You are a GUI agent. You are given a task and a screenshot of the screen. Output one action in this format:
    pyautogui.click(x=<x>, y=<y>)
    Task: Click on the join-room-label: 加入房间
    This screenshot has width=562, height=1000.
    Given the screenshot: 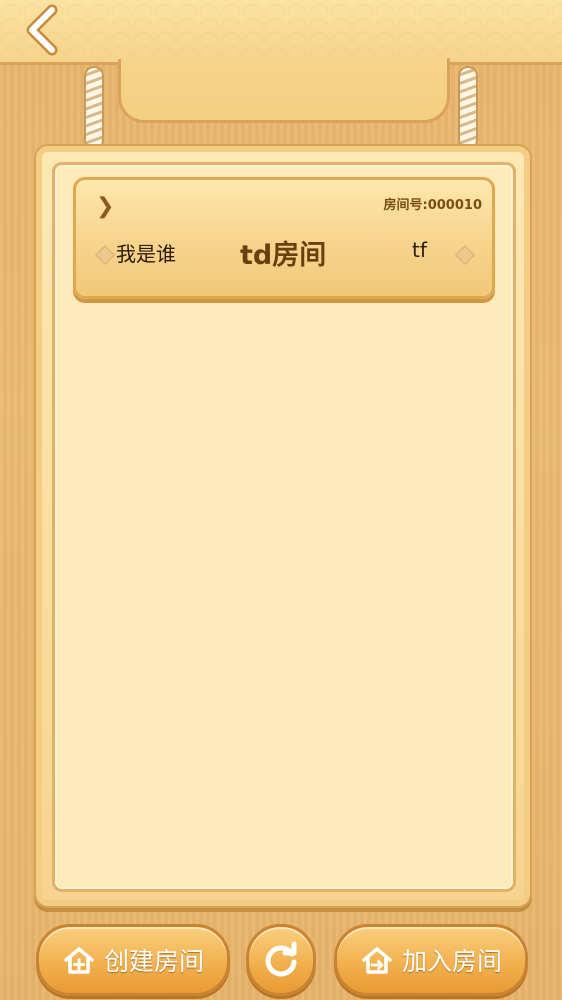 What is the action you would take?
    pyautogui.click(x=451, y=961)
    